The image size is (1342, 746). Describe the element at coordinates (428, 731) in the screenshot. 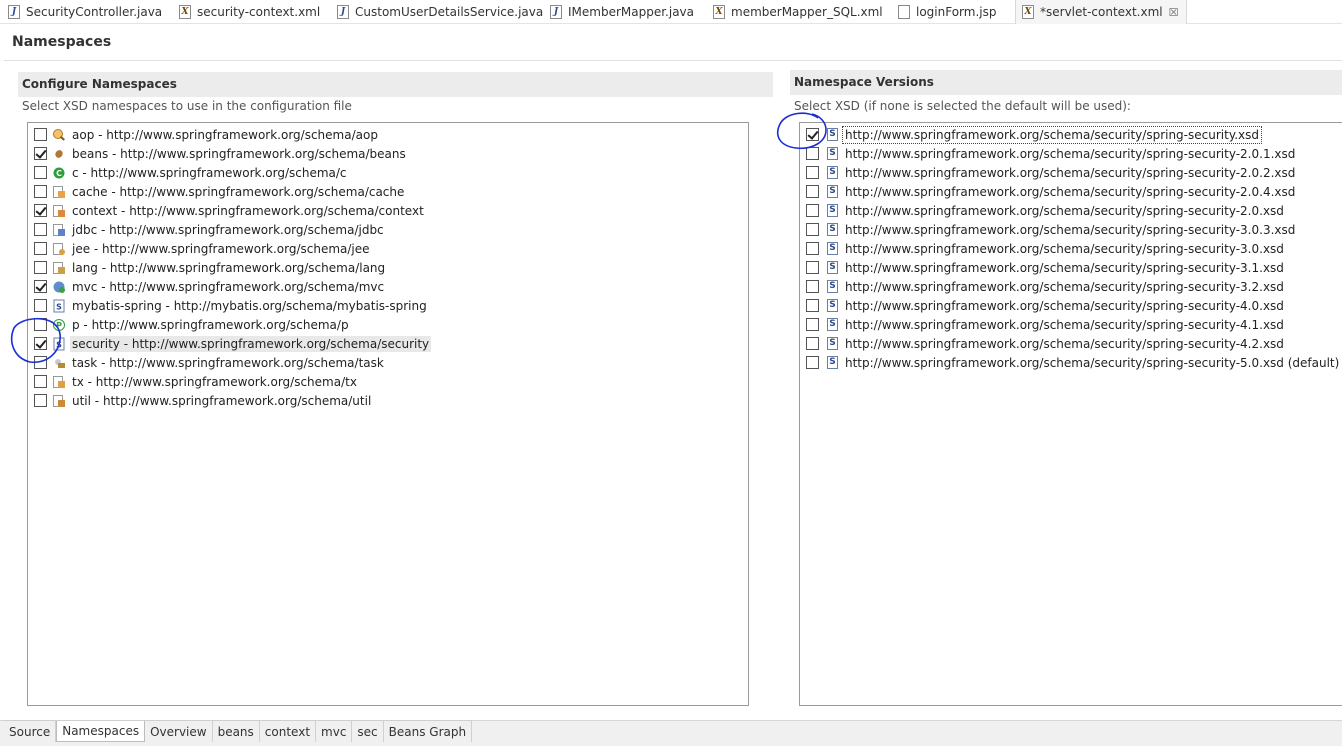

I see `tab-beans-graph: Beans Graph` at that location.